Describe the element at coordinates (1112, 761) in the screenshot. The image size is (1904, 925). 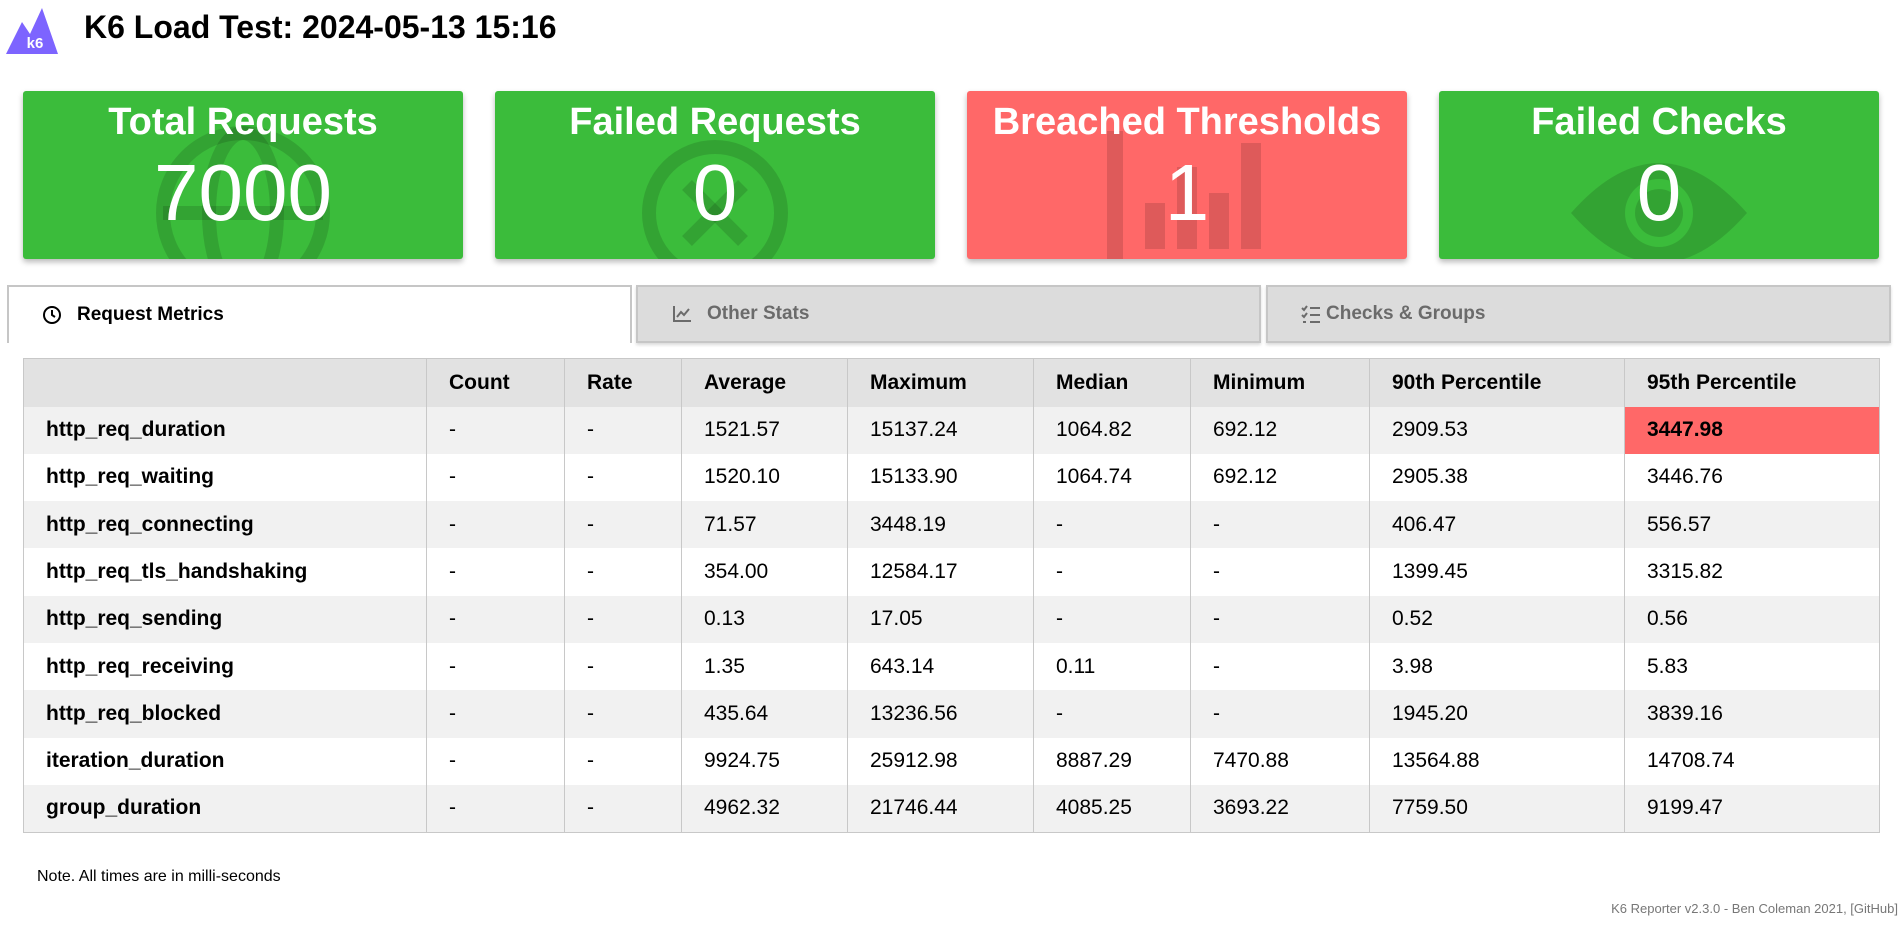
I see `table-cell: 8887.29` at that location.